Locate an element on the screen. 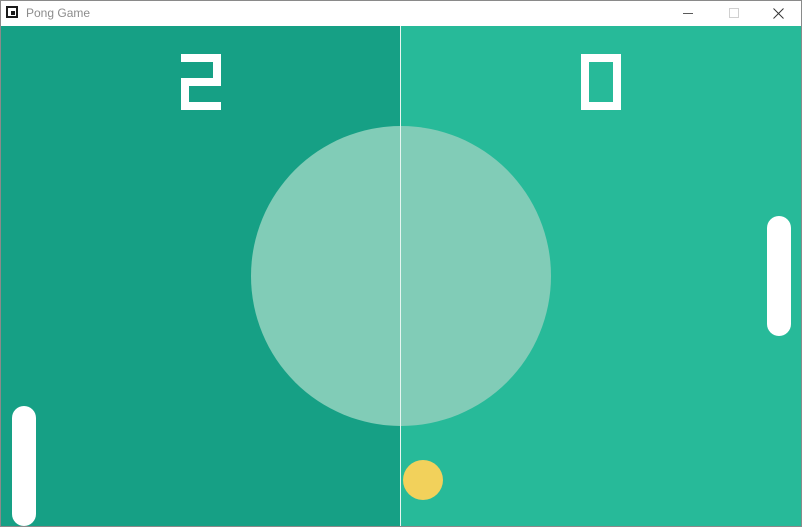 The image size is (802, 527). close-icon is located at coordinates (778, 13).